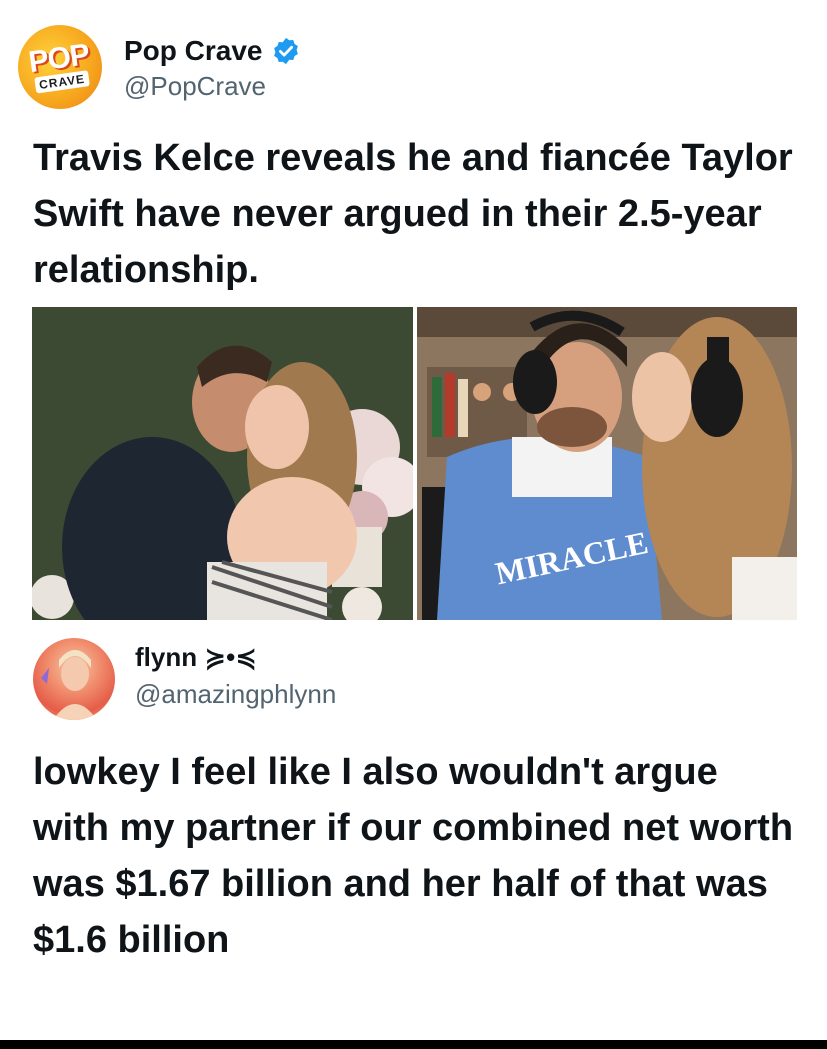 This screenshot has width=827, height=1049. Describe the element at coordinates (235, 657) in the screenshot. I see `quote-display-name: flynn ≽•≼` at that location.